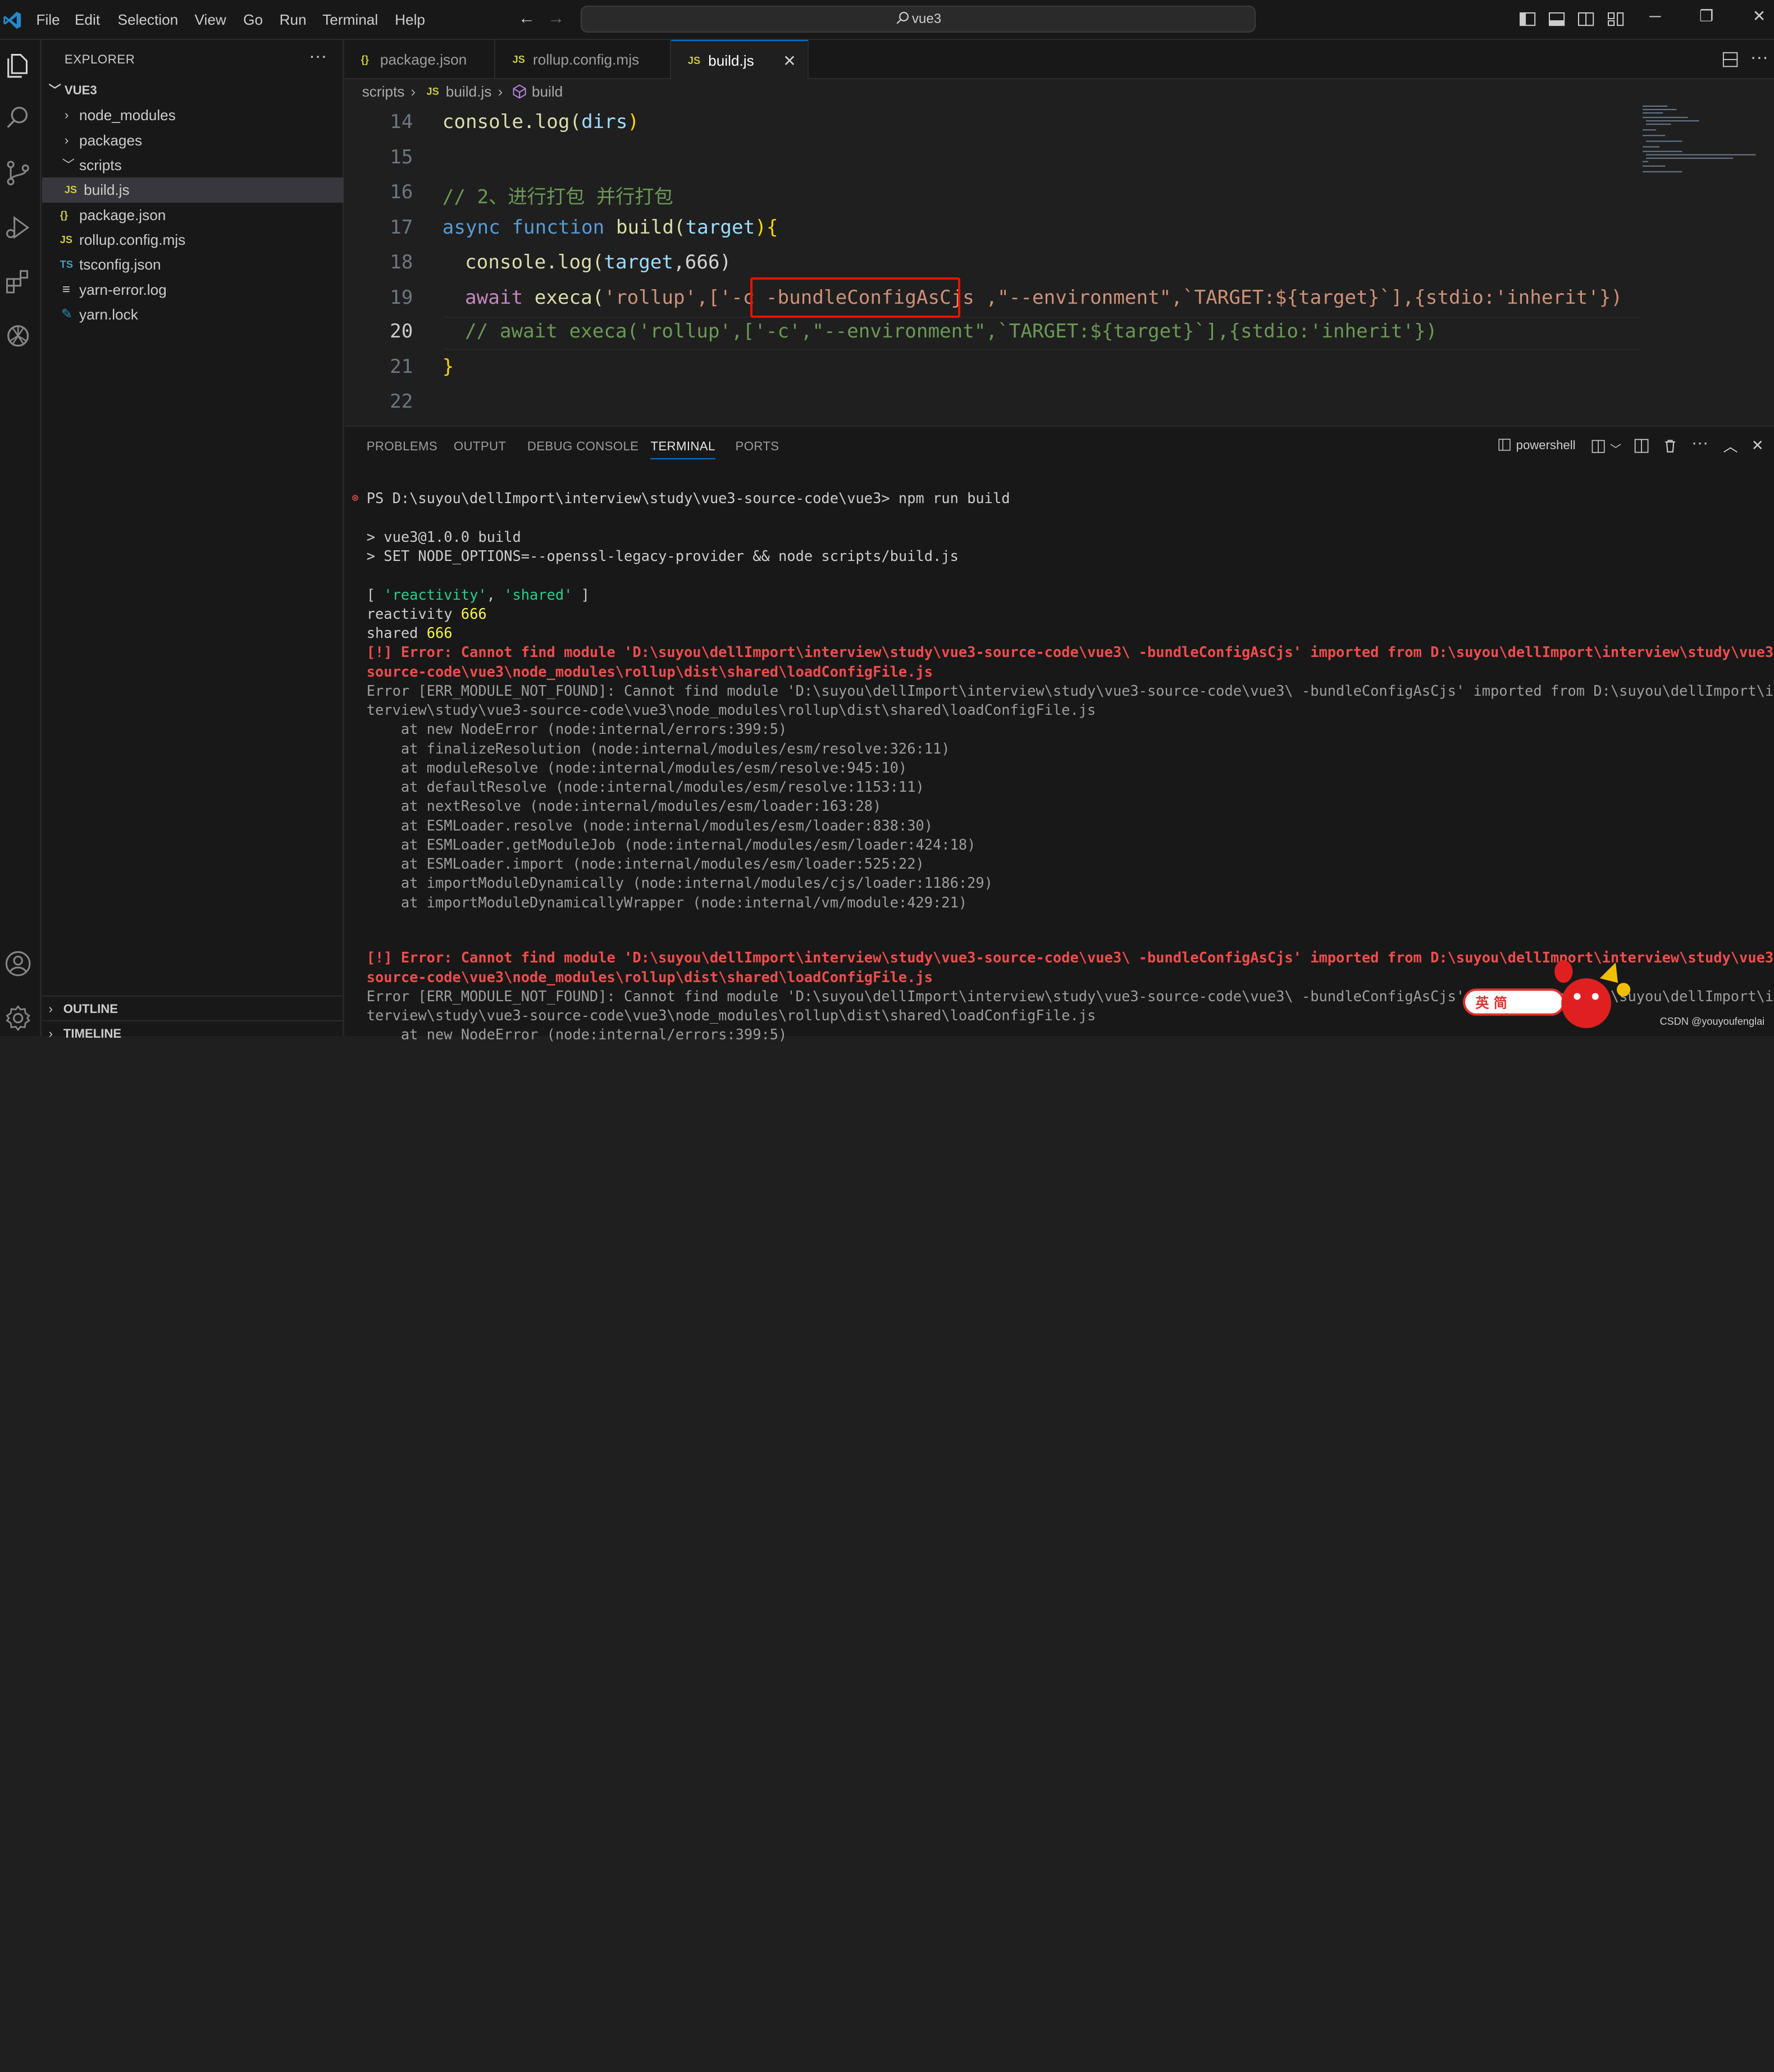 The image size is (1774, 2072). Describe the element at coordinates (1060, 91) in the screenshot. I see `breadcrumb: scripts › JS build.js › build` at that location.